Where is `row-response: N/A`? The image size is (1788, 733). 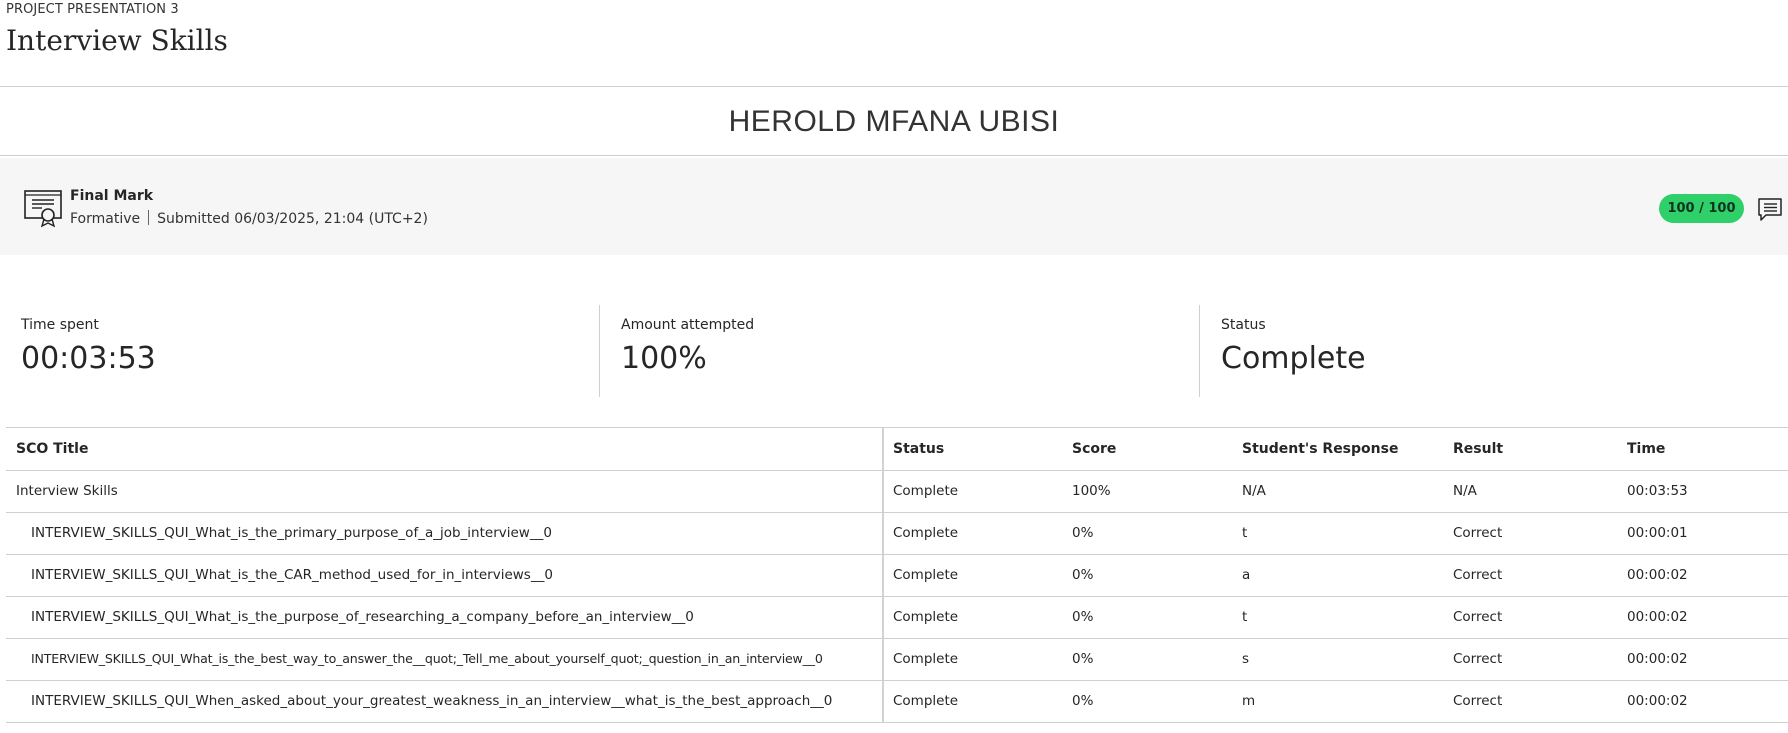 row-response: N/A is located at coordinates (1254, 491).